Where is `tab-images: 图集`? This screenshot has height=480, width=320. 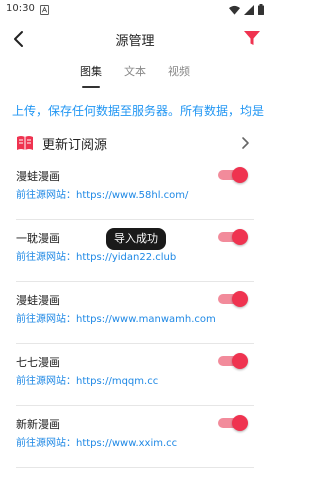
tab-images: 图集 is located at coordinates (91, 75).